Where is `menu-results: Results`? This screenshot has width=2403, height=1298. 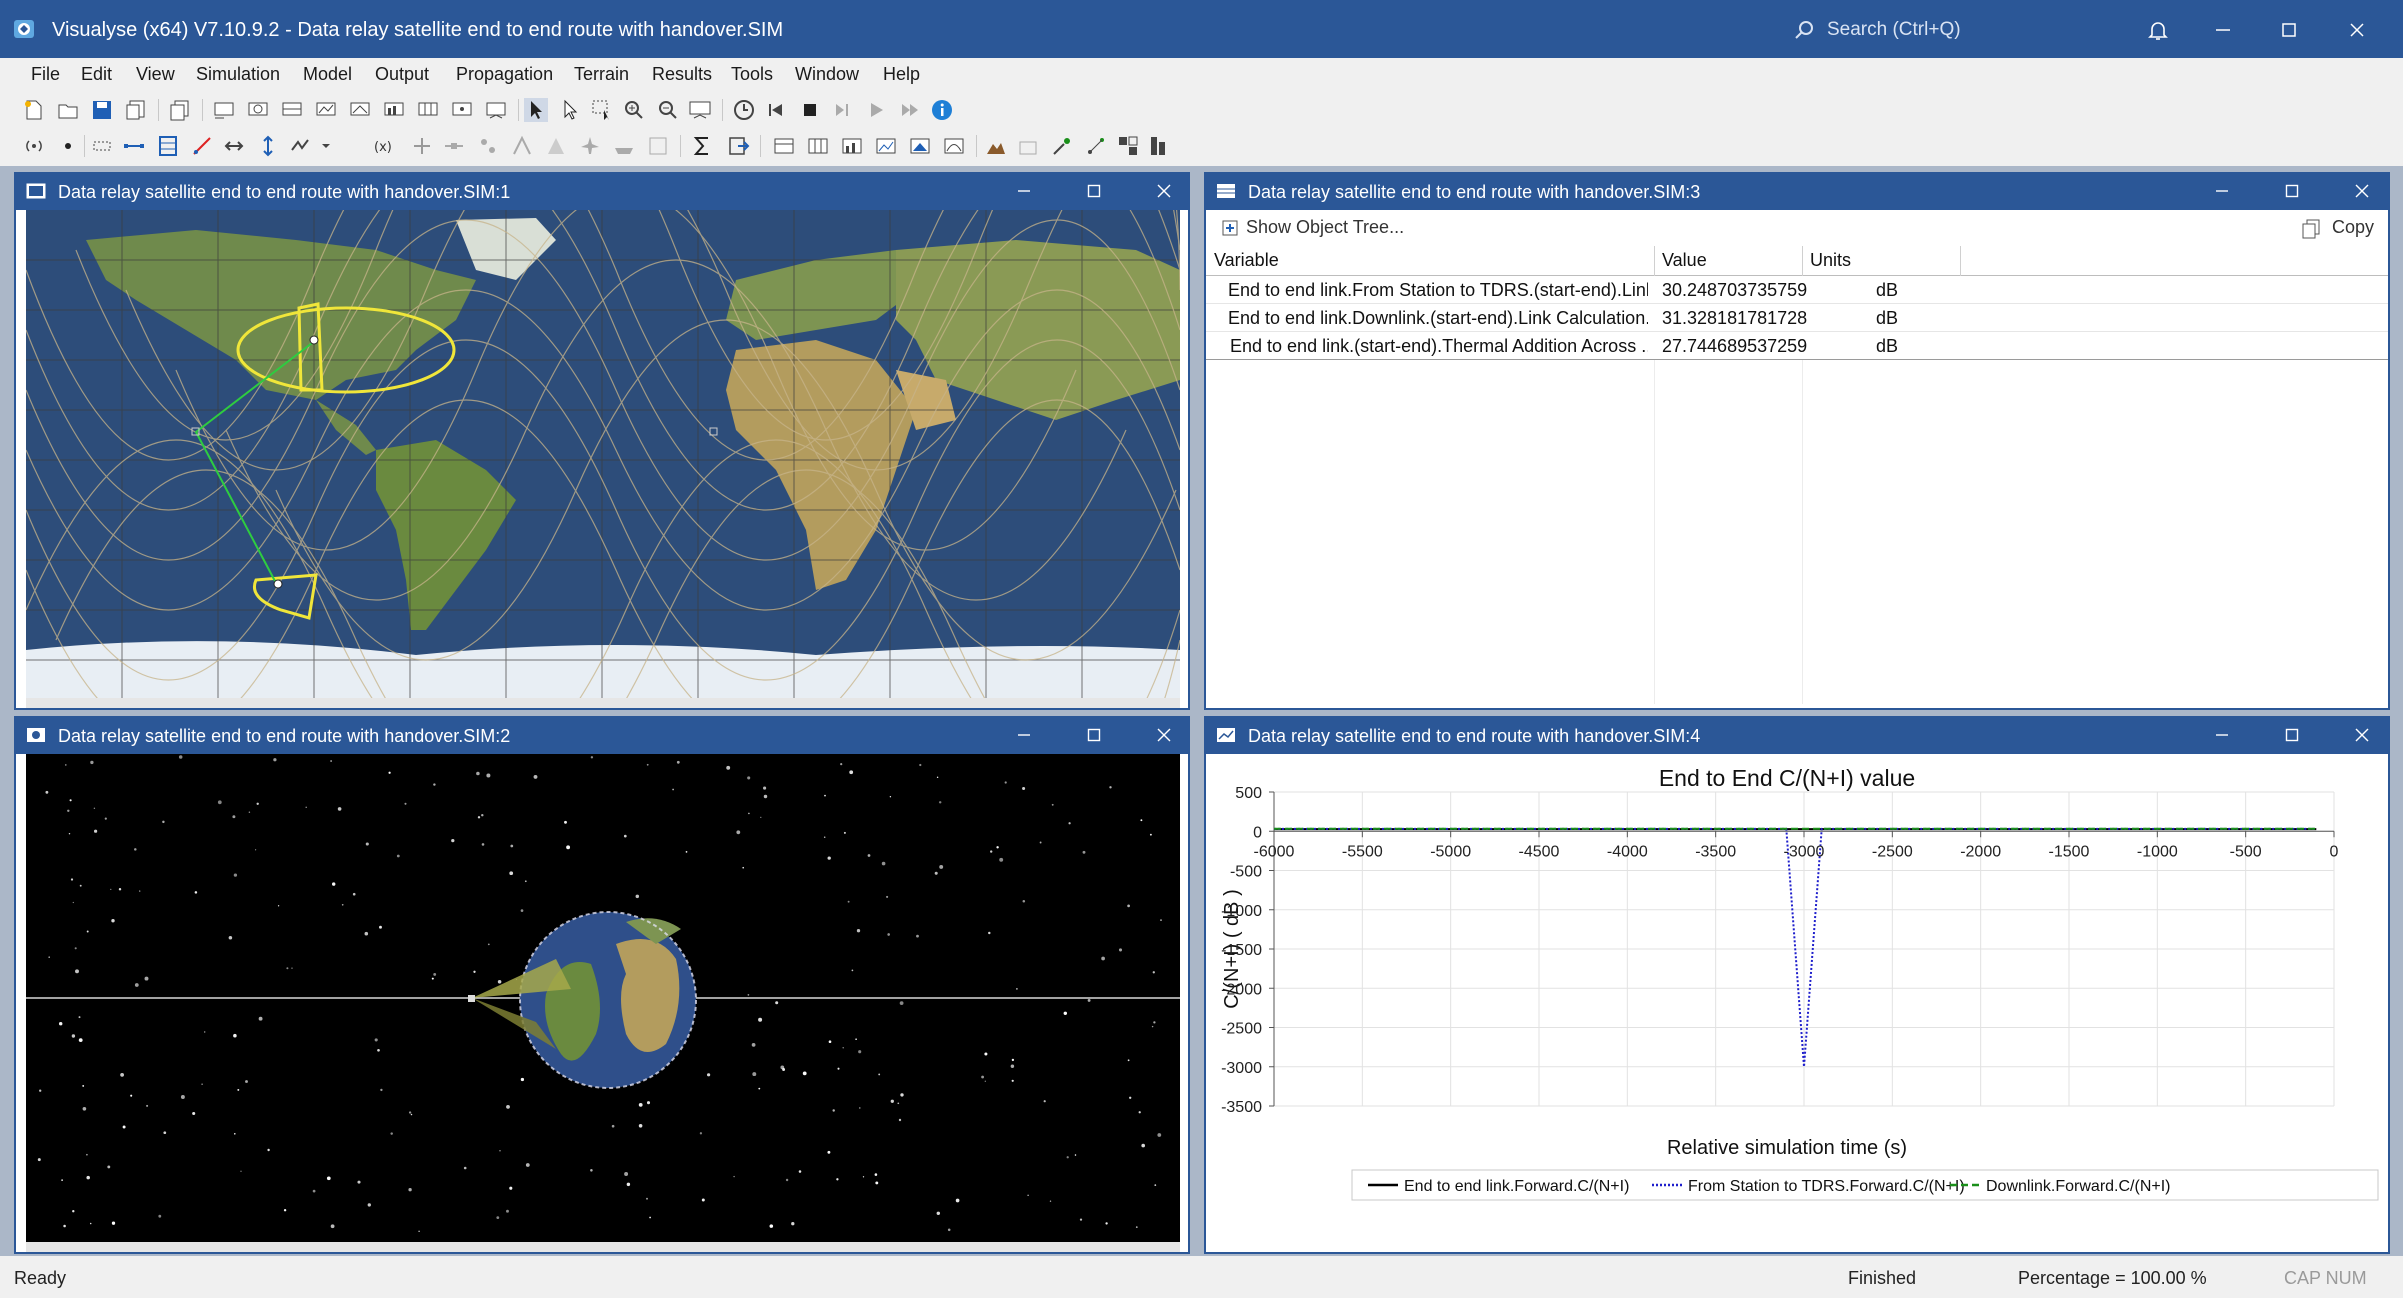 menu-results: Results is located at coordinates (682, 74).